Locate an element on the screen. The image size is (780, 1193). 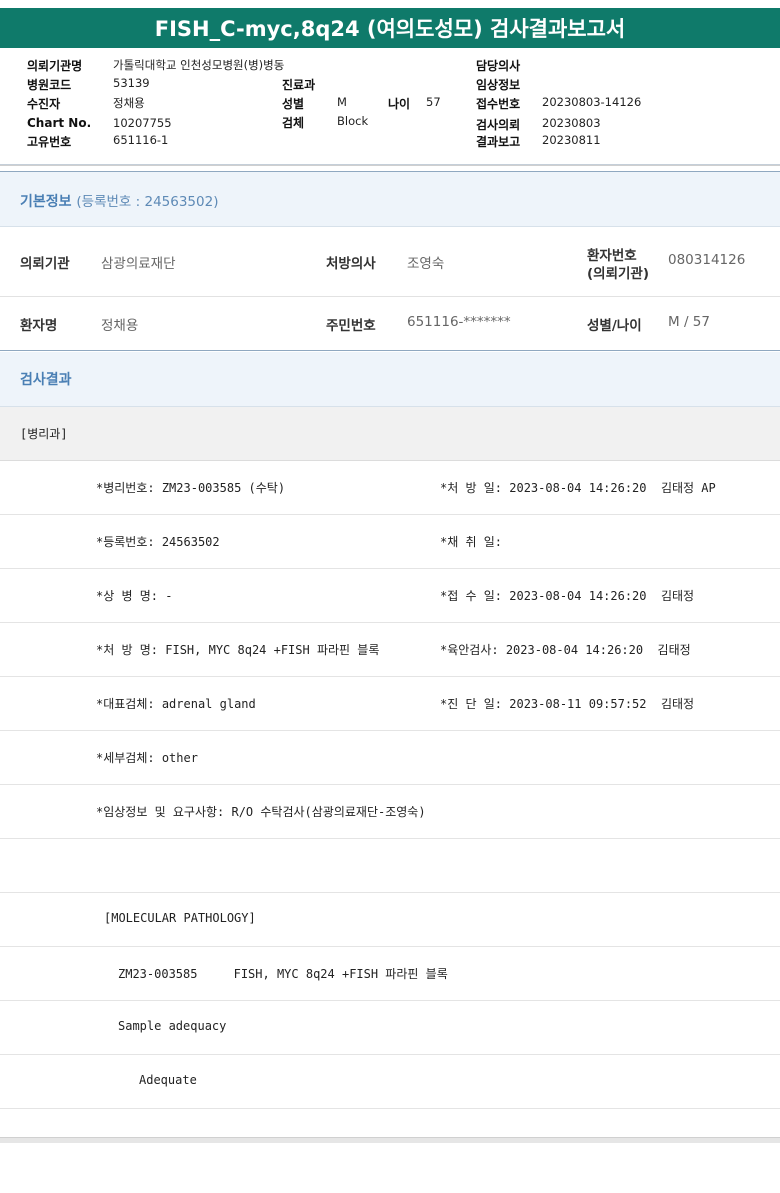
result-left: *등록번호: 24563502 is located at coordinates (158, 542).